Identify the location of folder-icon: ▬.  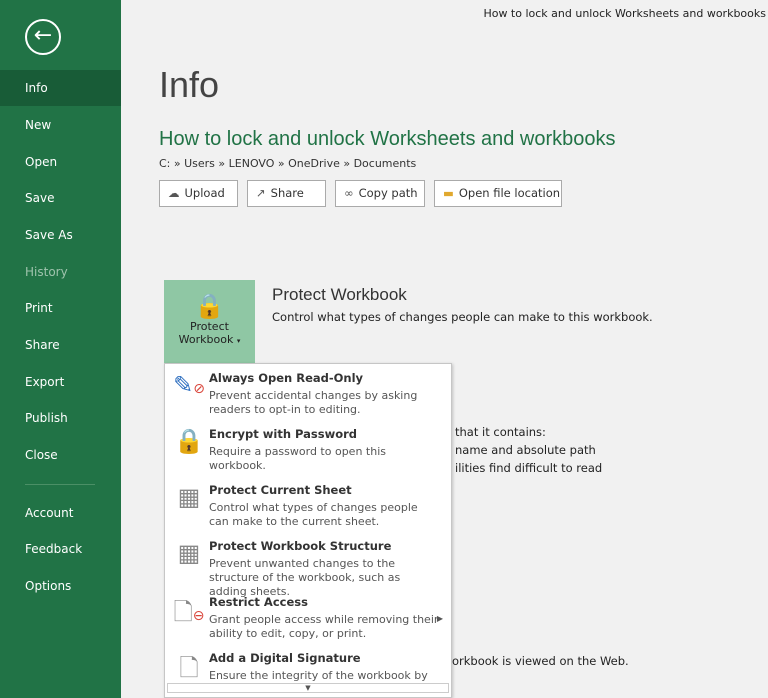
(448, 193).